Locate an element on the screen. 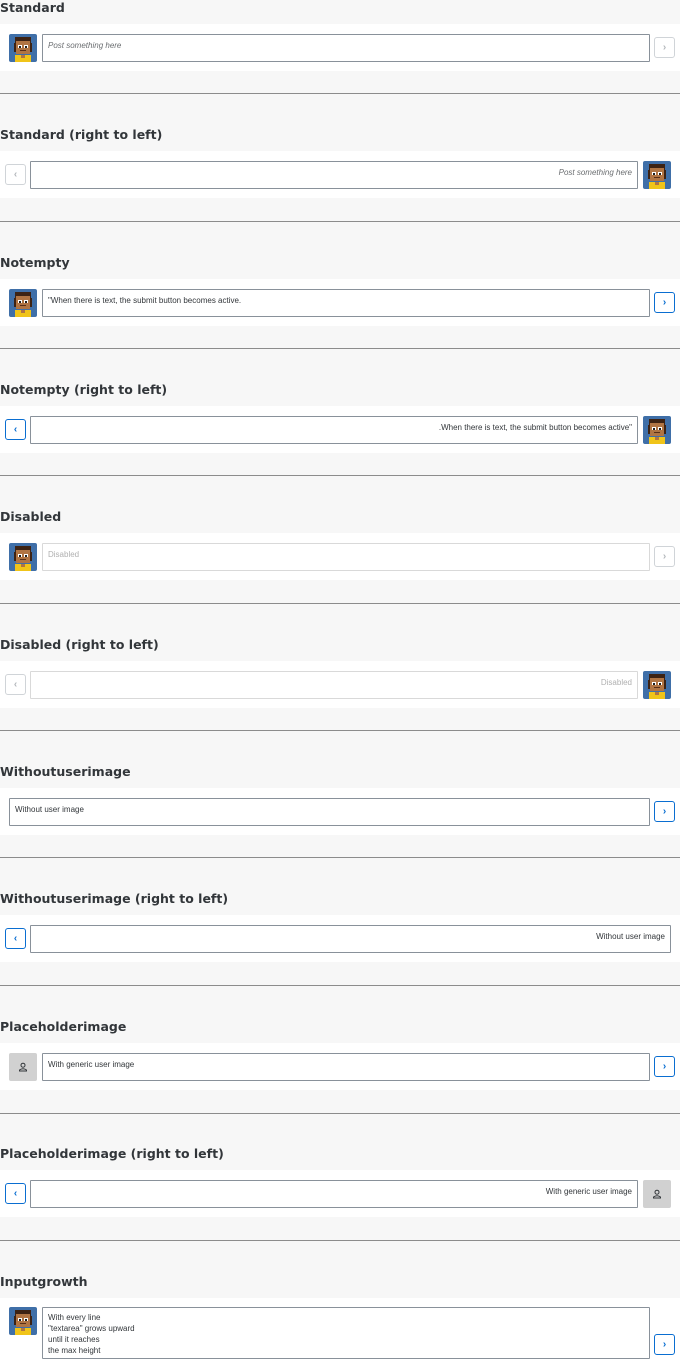 This screenshot has height=1360, width=680. feed-input: Without user image › is located at coordinates (340, 811).